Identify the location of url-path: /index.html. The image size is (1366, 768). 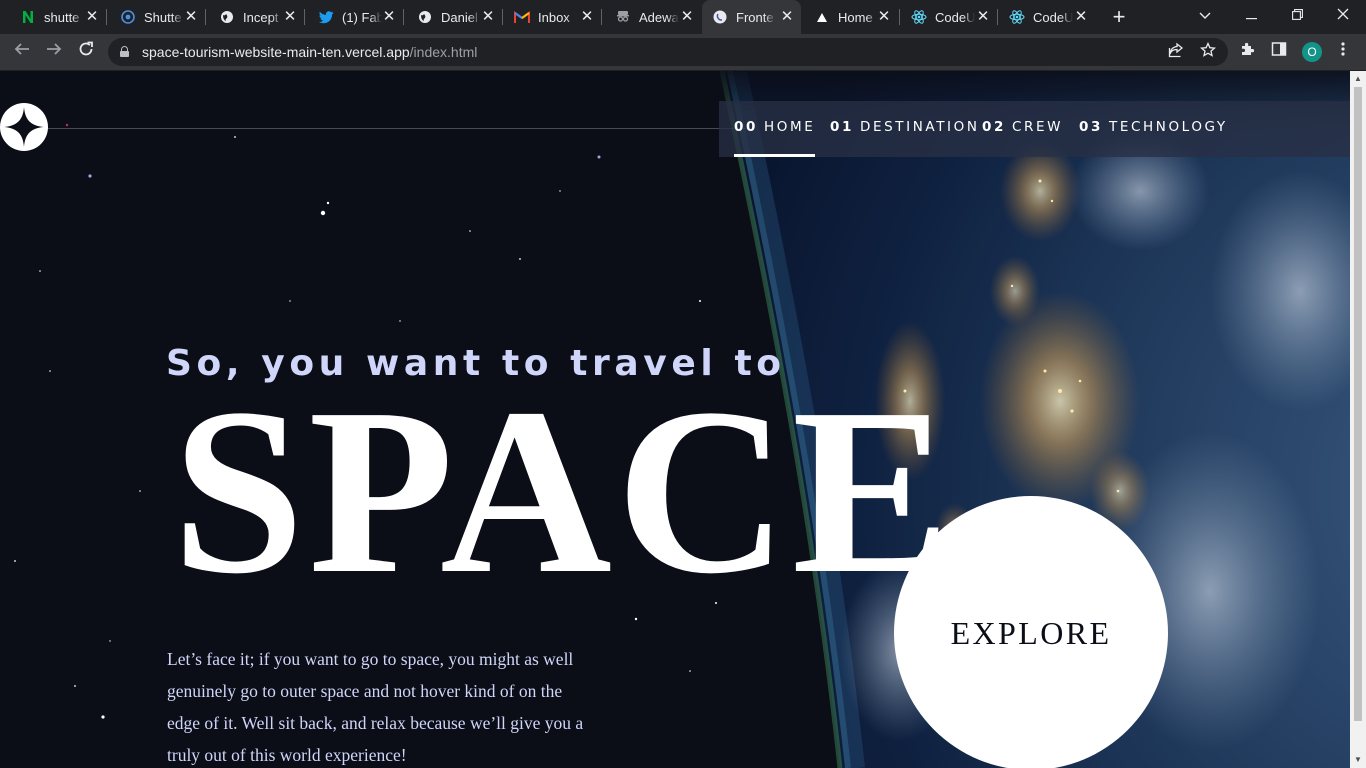
(443, 52).